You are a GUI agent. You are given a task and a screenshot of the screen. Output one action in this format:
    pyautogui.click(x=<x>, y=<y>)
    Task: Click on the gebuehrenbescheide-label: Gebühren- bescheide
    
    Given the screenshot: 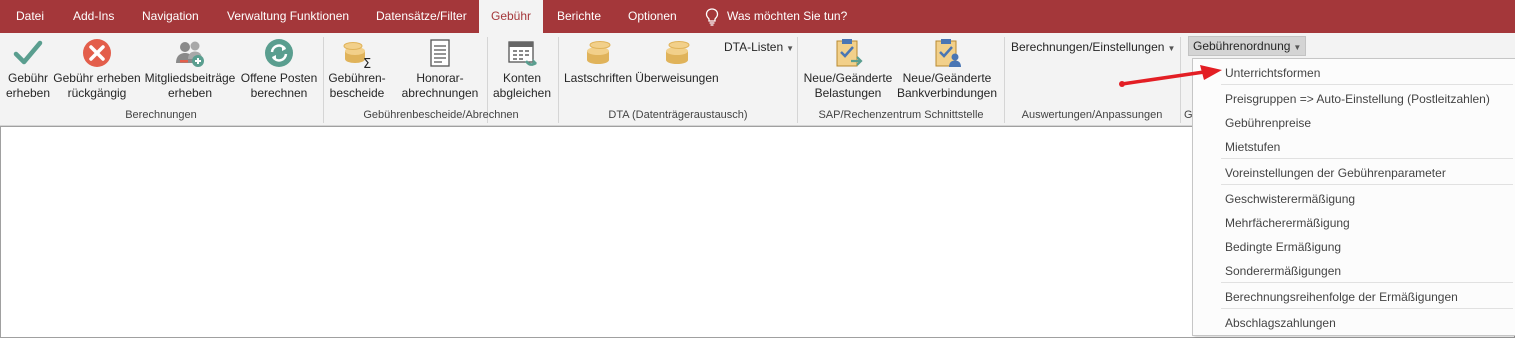 What is the action you would take?
    pyautogui.click(x=357, y=85)
    